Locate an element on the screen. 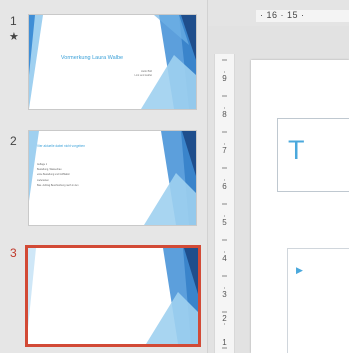 Image resolution: width=349 pixels, height=353 pixels. slide-3-theme-graphic is located at coordinates (113, 296).